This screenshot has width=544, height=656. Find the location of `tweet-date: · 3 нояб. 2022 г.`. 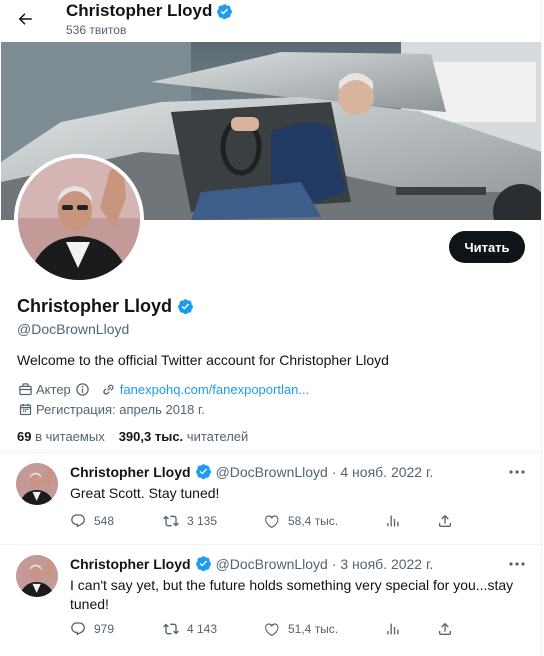

tweet-date: · 3 нояб. 2022 г. is located at coordinates (382, 564).